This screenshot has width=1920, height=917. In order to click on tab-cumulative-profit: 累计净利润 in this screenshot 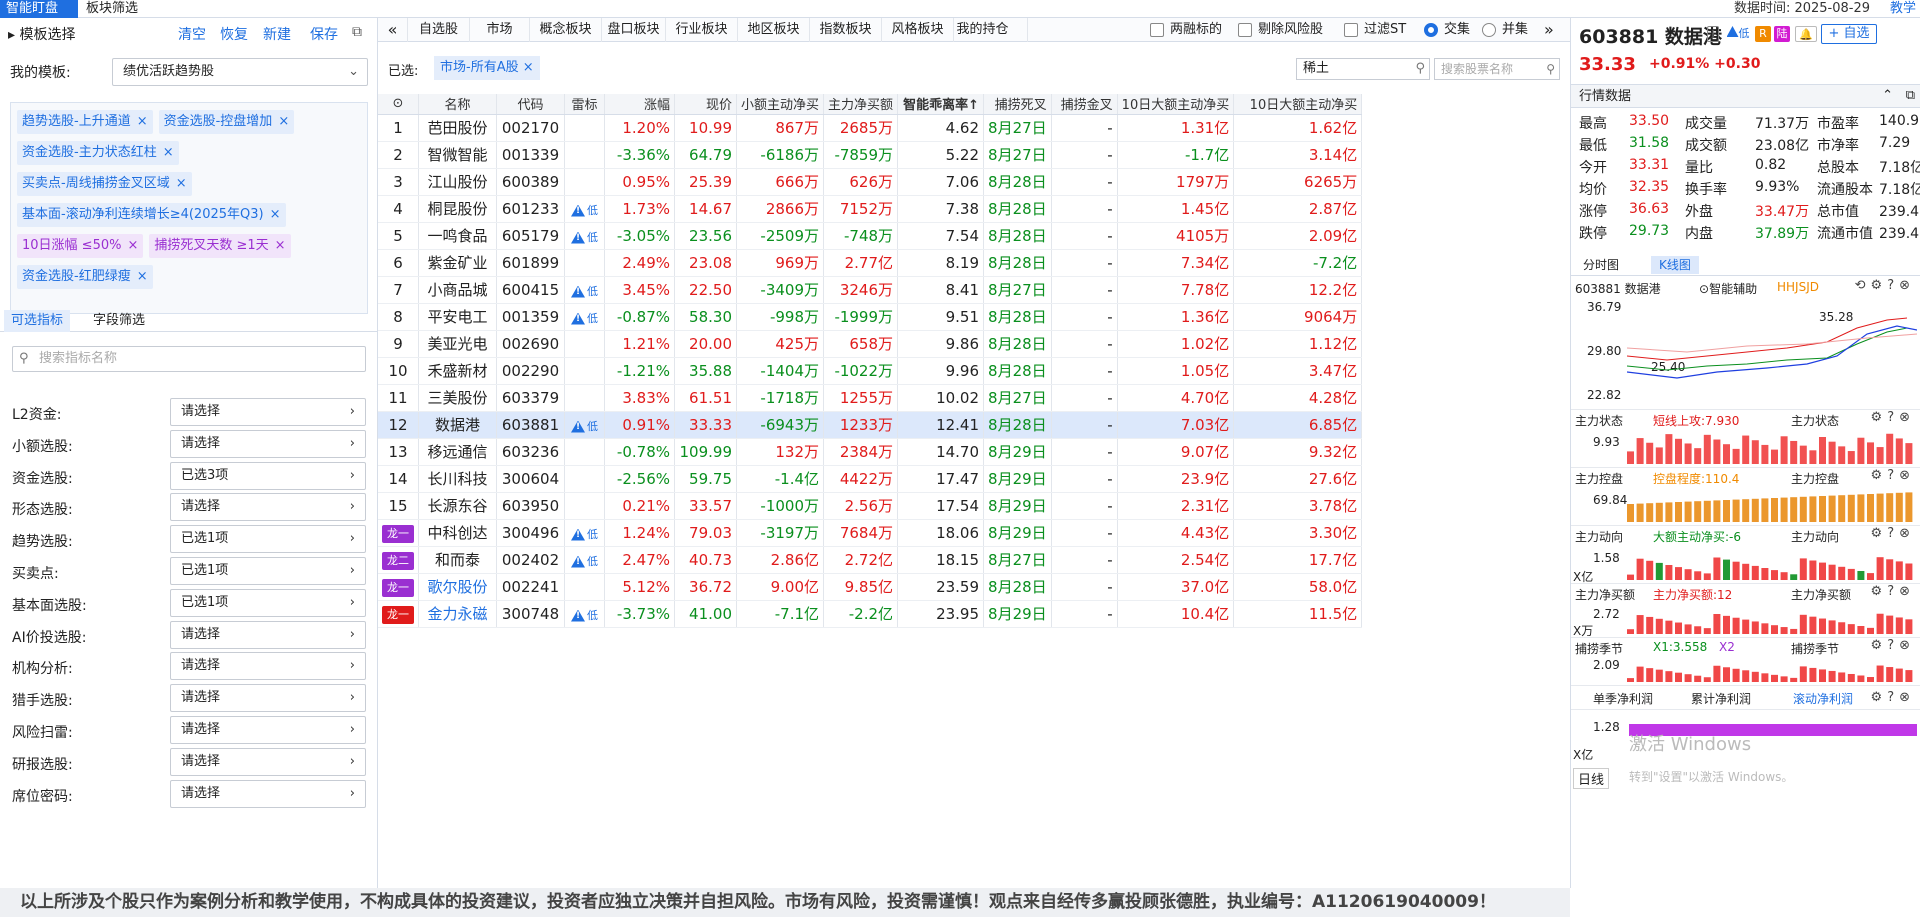, I will do `click(1721, 698)`.